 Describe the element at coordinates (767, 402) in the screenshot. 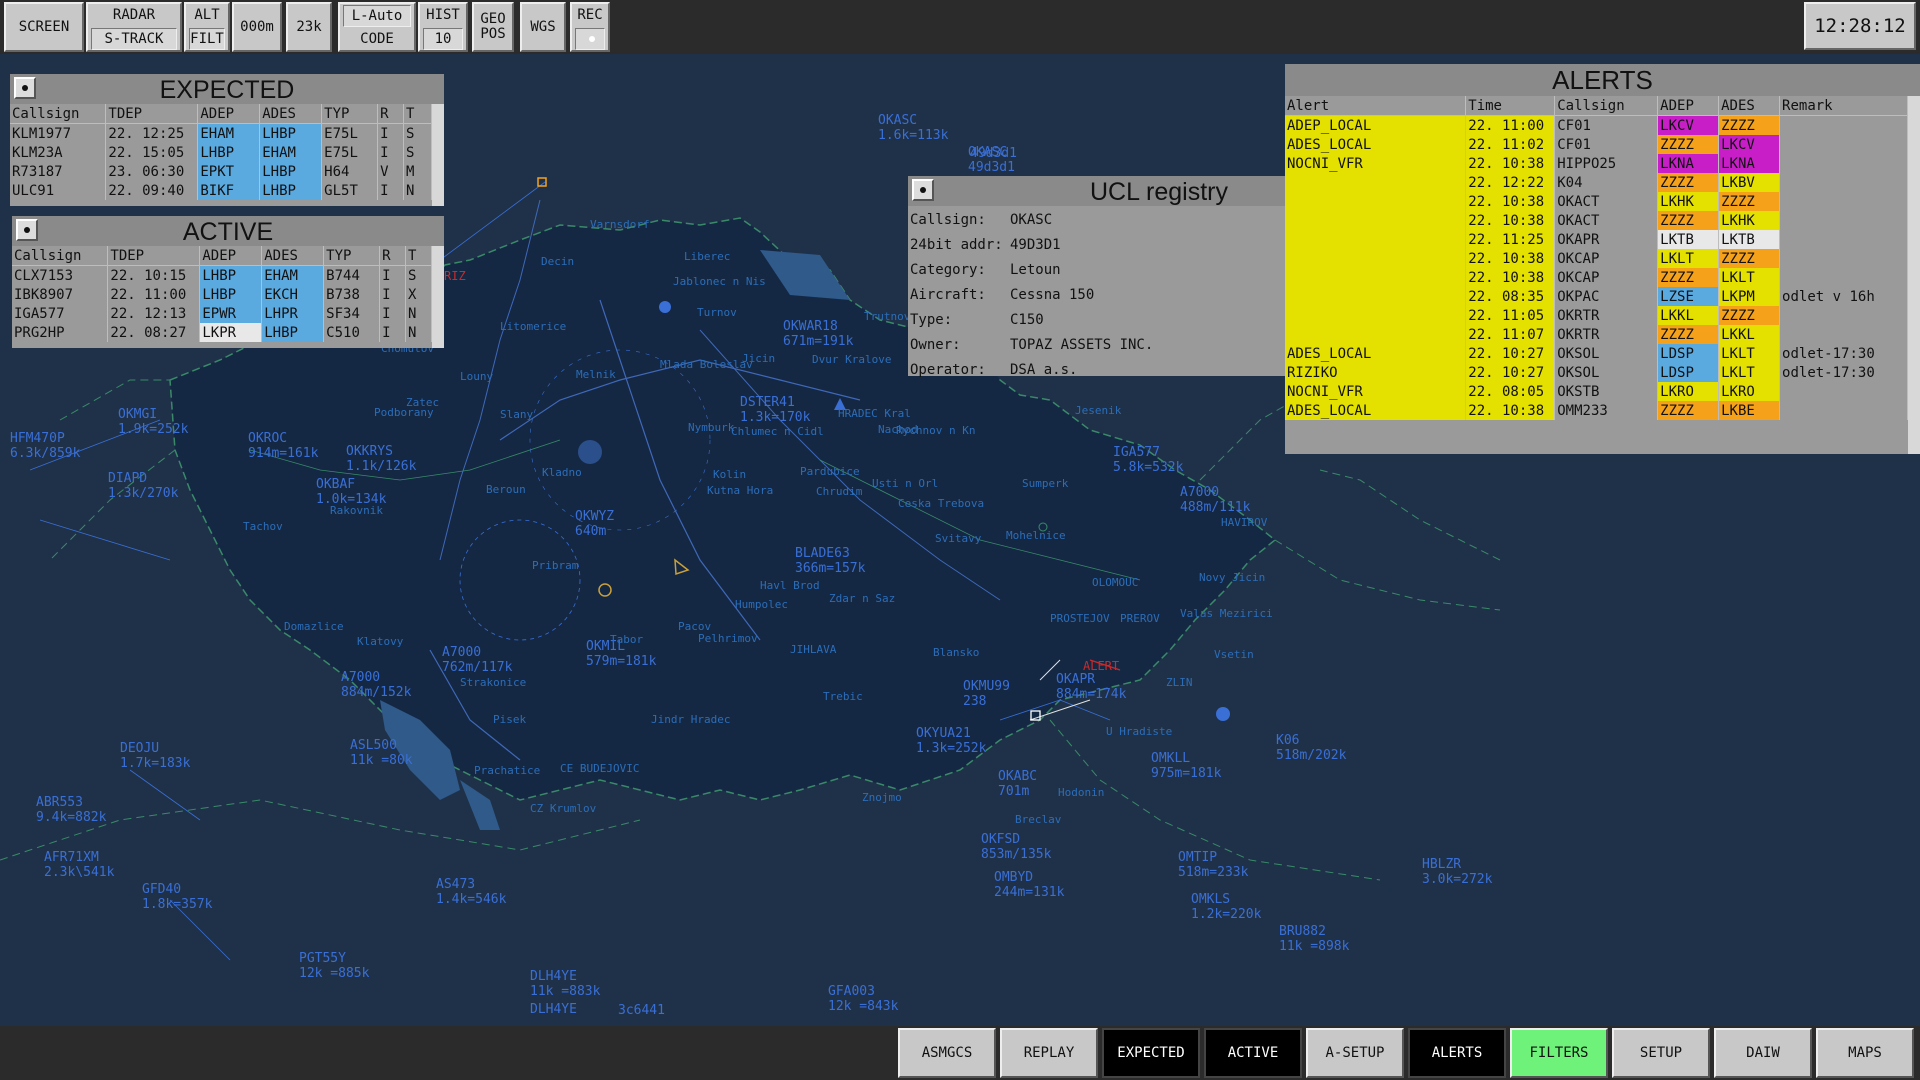

I see `track-label: DSTER41` at that location.